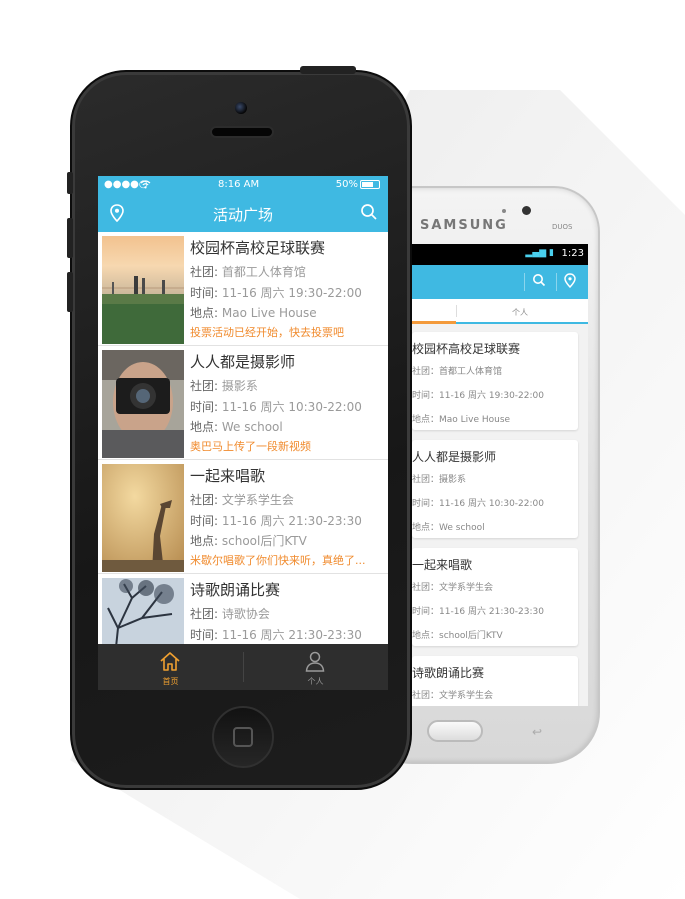  What do you see at coordinates (170, 681) in the screenshot?
I see `tab-home-label: 首页` at bounding box center [170, 681].